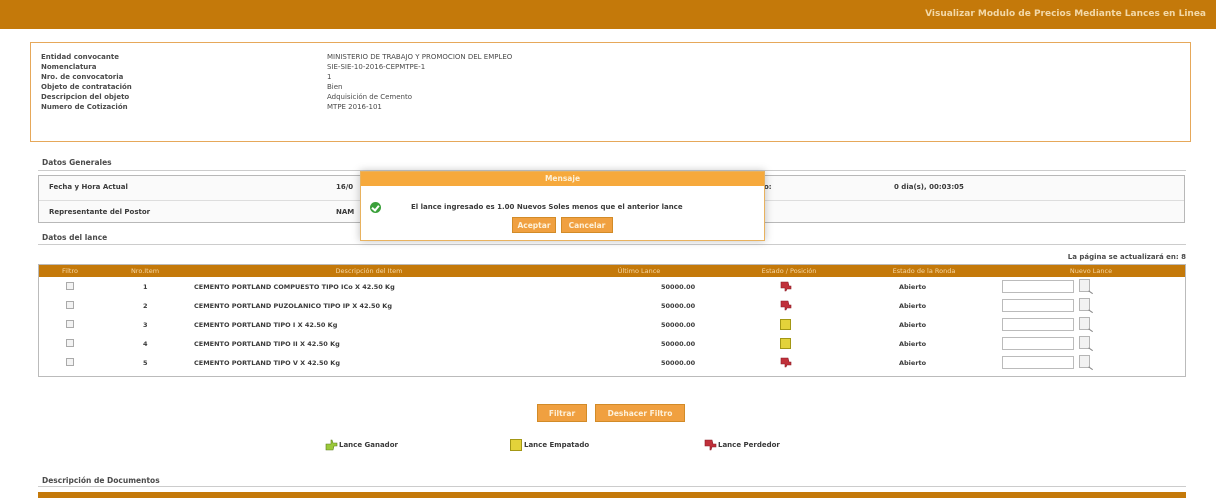 Image resolution: width=1216 pixels, height=498 pixels. Describe the element at coordinates (145, 306) in the screenshot. I see `item-number: 2` at that location.